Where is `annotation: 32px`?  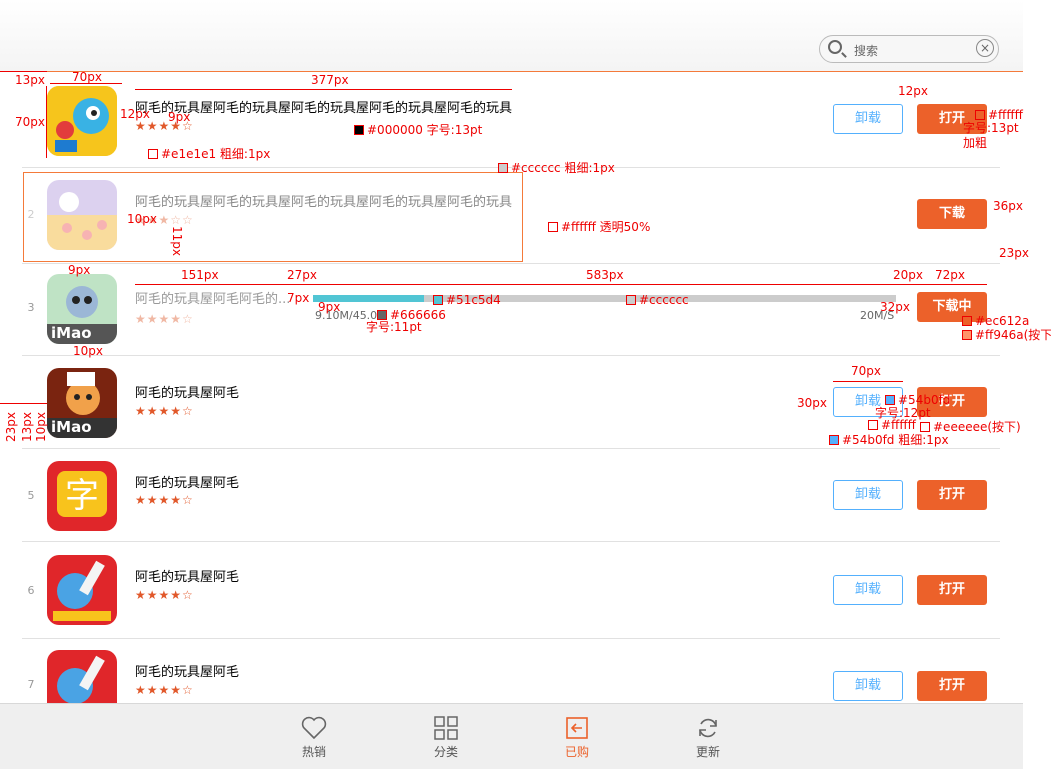 annotation: 32px is located at coordinates (895, 307).